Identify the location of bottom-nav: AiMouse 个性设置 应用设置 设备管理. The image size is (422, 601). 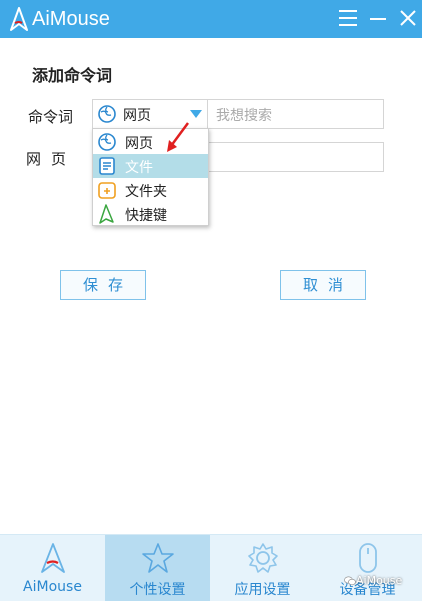
(211, 567).